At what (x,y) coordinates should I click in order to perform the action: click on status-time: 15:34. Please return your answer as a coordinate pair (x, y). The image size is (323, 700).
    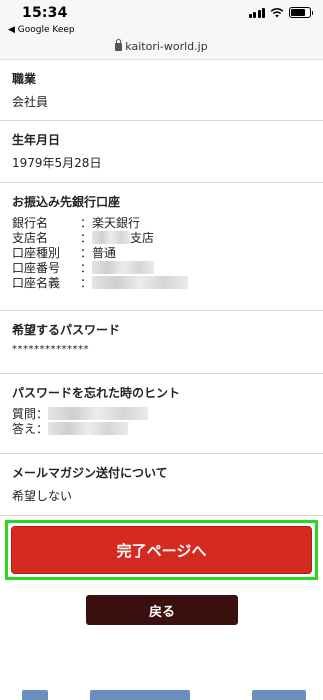
    Looking at the image, I should click on (45, 13).